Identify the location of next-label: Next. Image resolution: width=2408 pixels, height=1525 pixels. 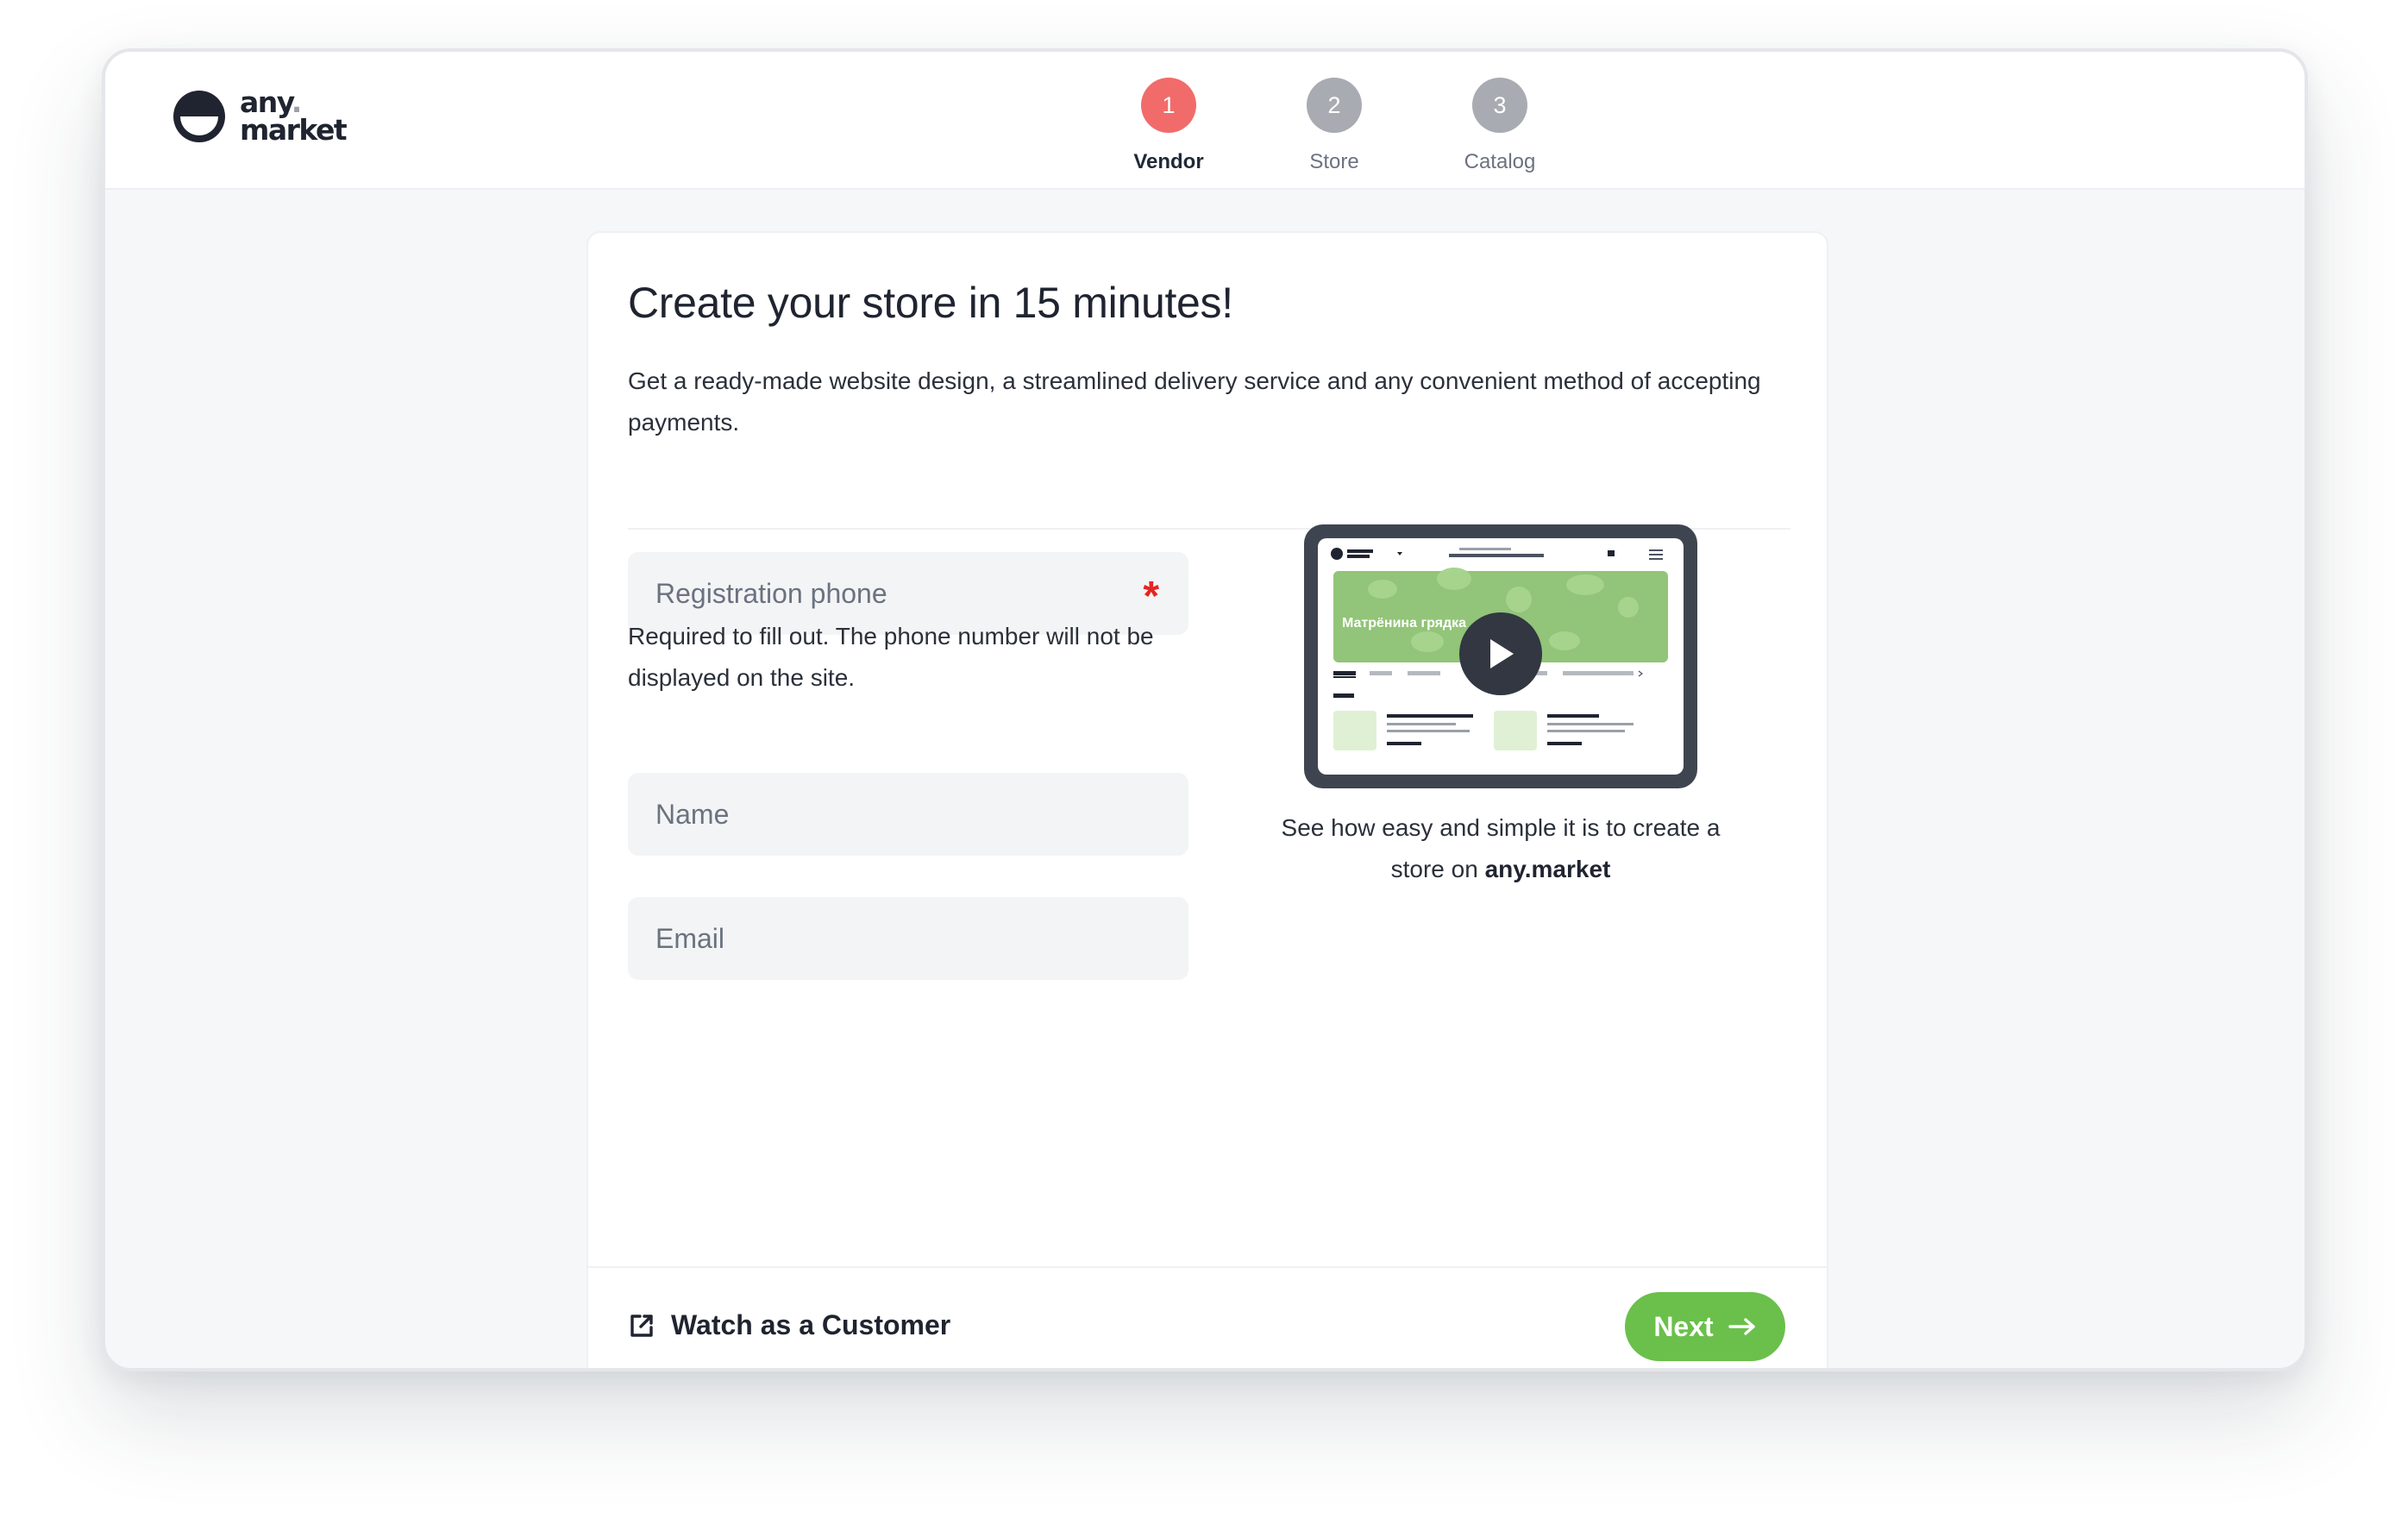
(1683, 1326).